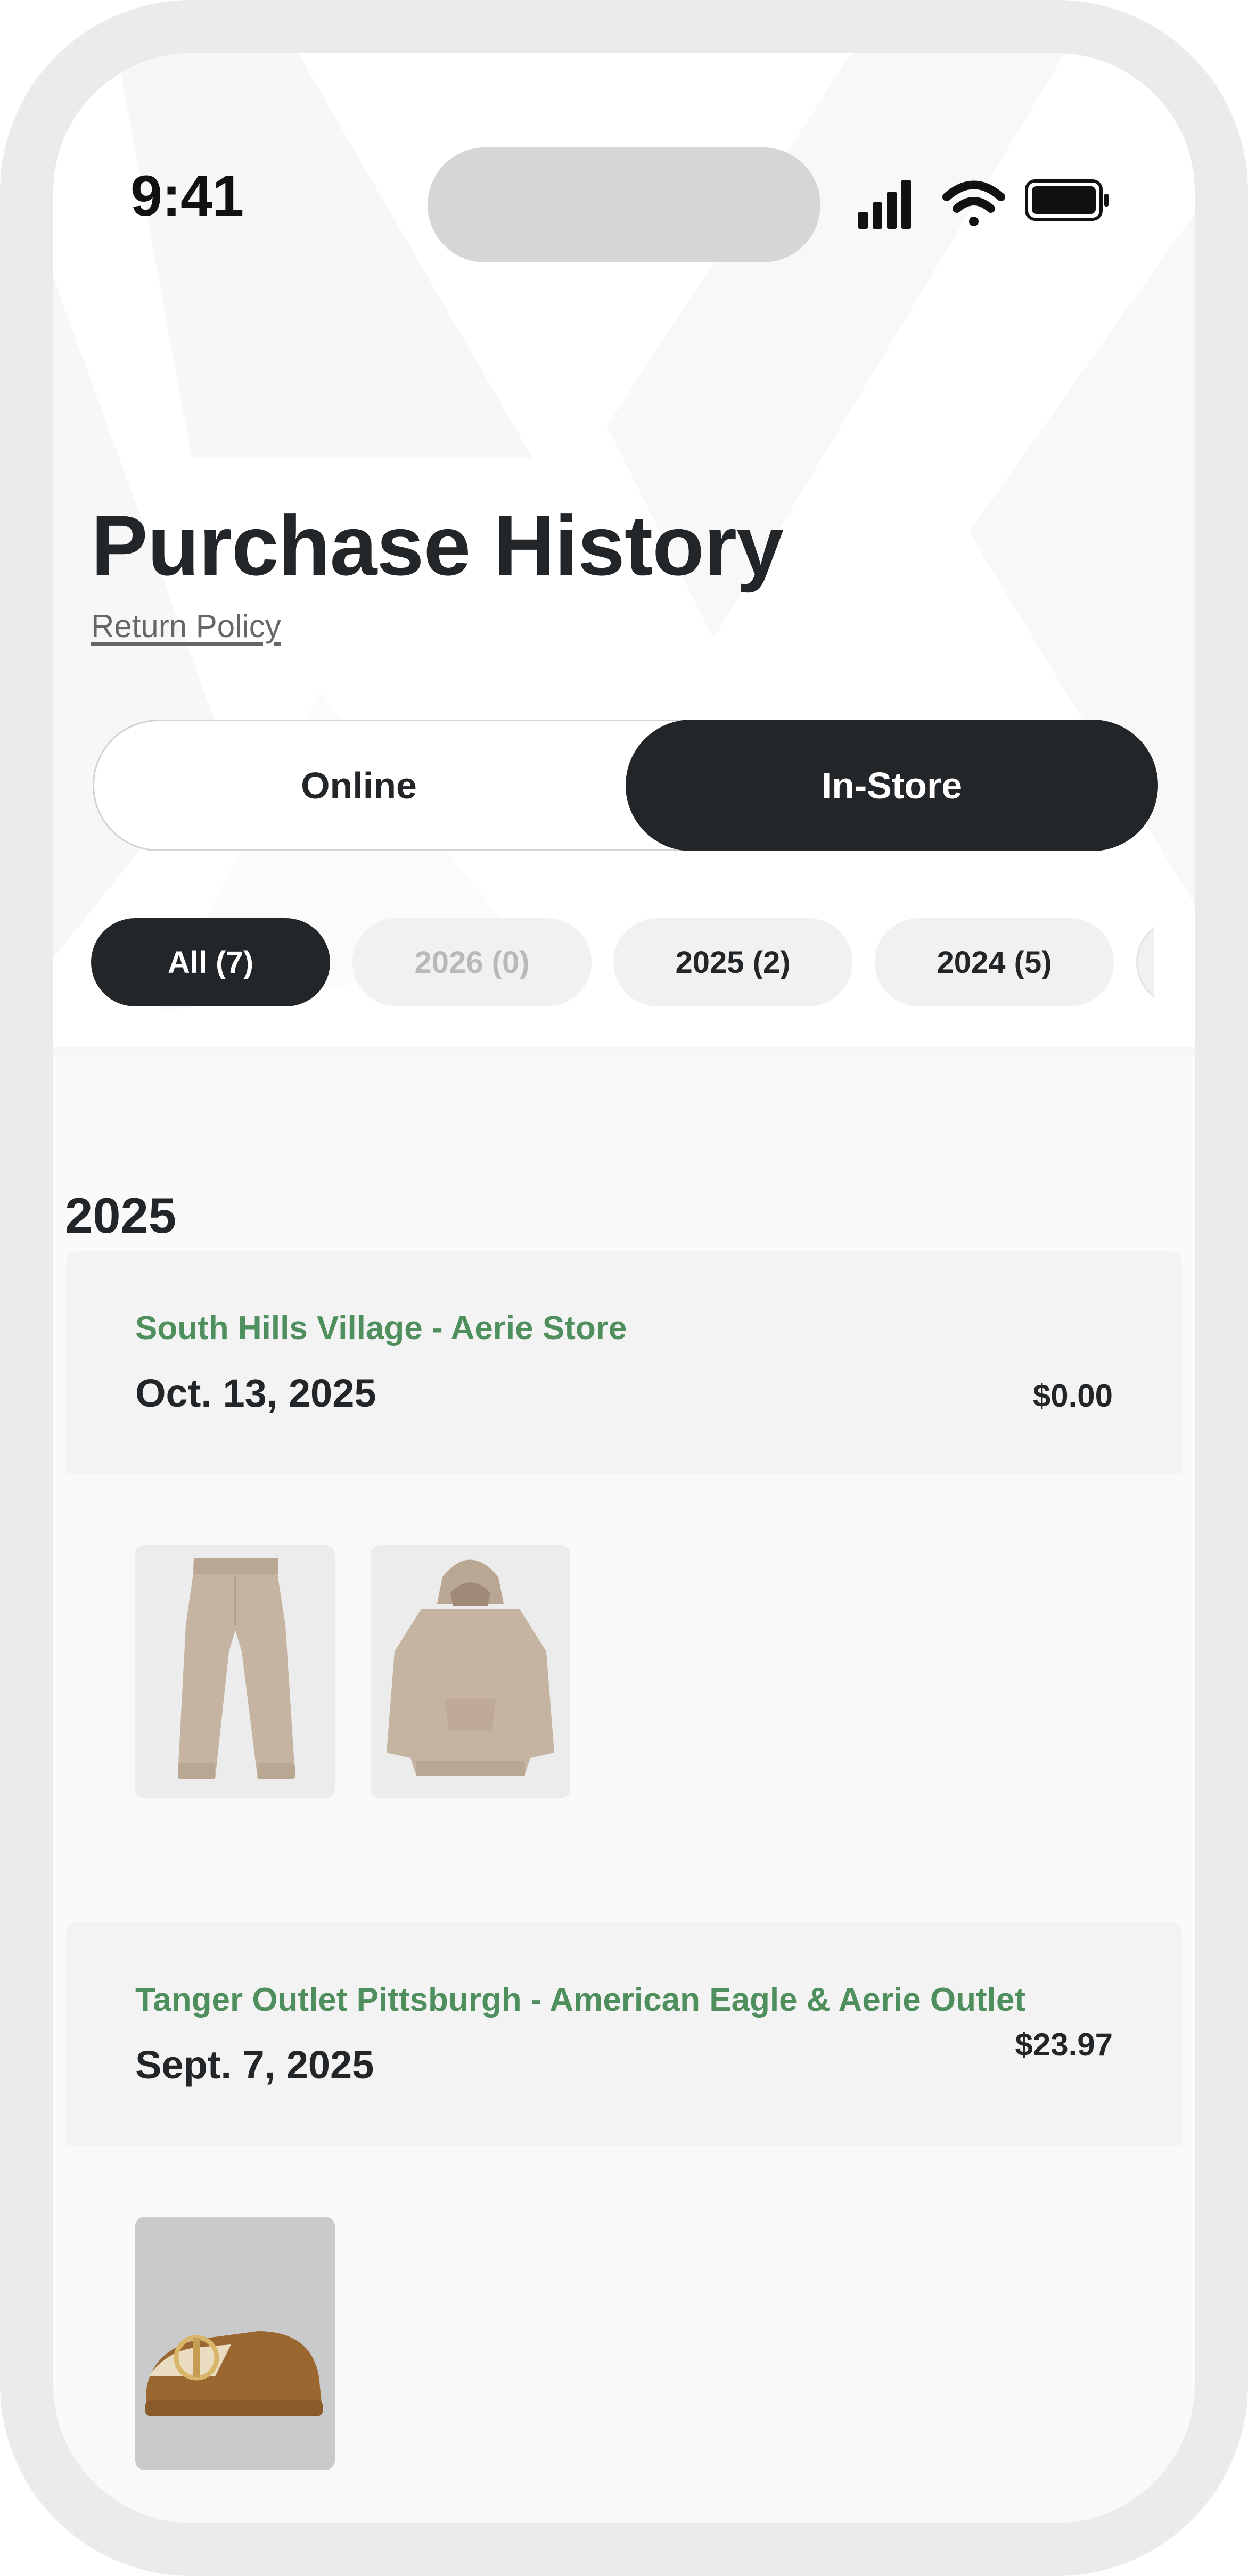  Describe the element at coordinates (974, 203) in the screenshot. I see `wifi-icon` at that location.